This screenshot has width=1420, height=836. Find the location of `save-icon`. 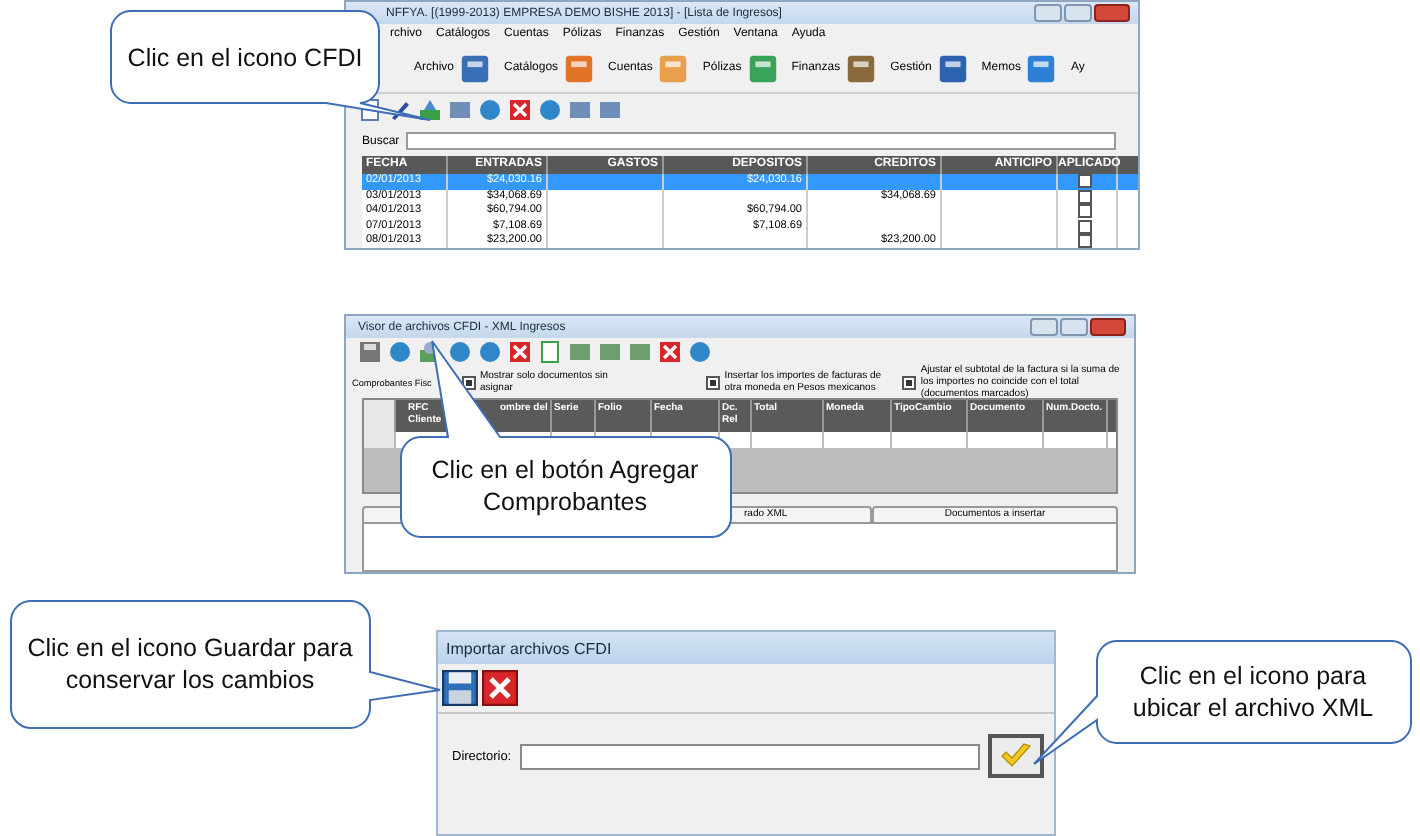

save-icon is located at coordinates (460, 688).